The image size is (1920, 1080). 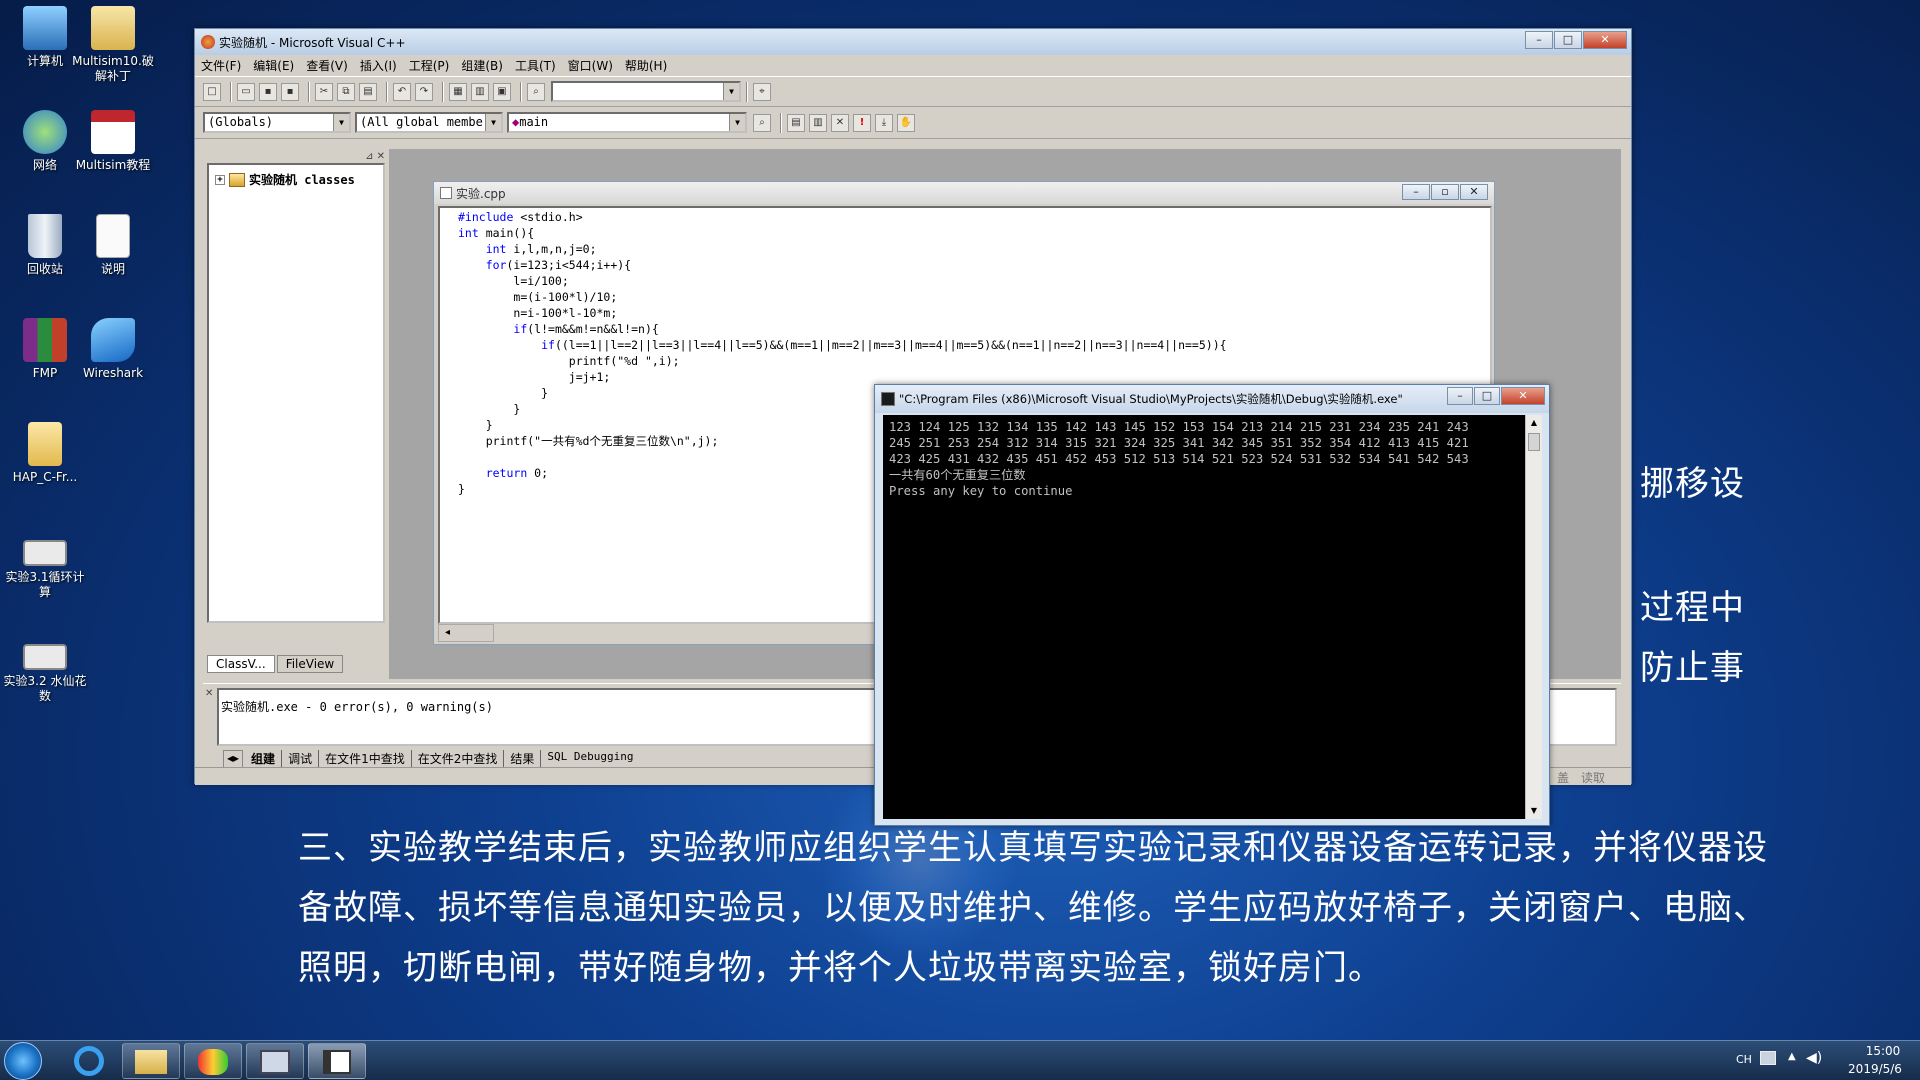 What do you see at coordinates (213, 1061) in the screenshot?
I see `taskbar-vc` at bounding box center [213, 1061].